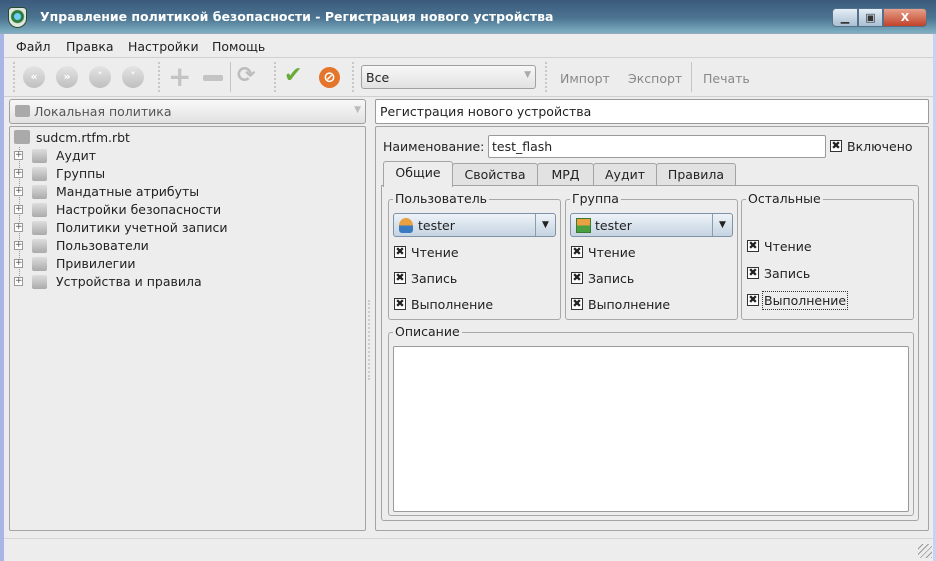 This screenshot has width=936, height=561. Describe the element at coordinates (369, 340) in the screenshot. I see `splitter-handle` at that location.